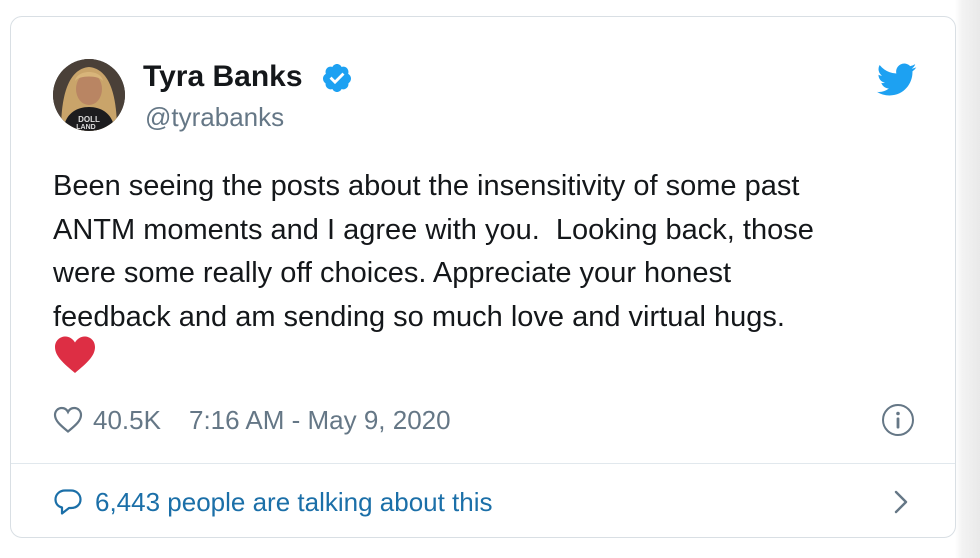 The width and height of the screenshot is (980, 558). Describe the element at coordinates (336, 78) in the screenshot. I see `verified-badge-icon` at that location.